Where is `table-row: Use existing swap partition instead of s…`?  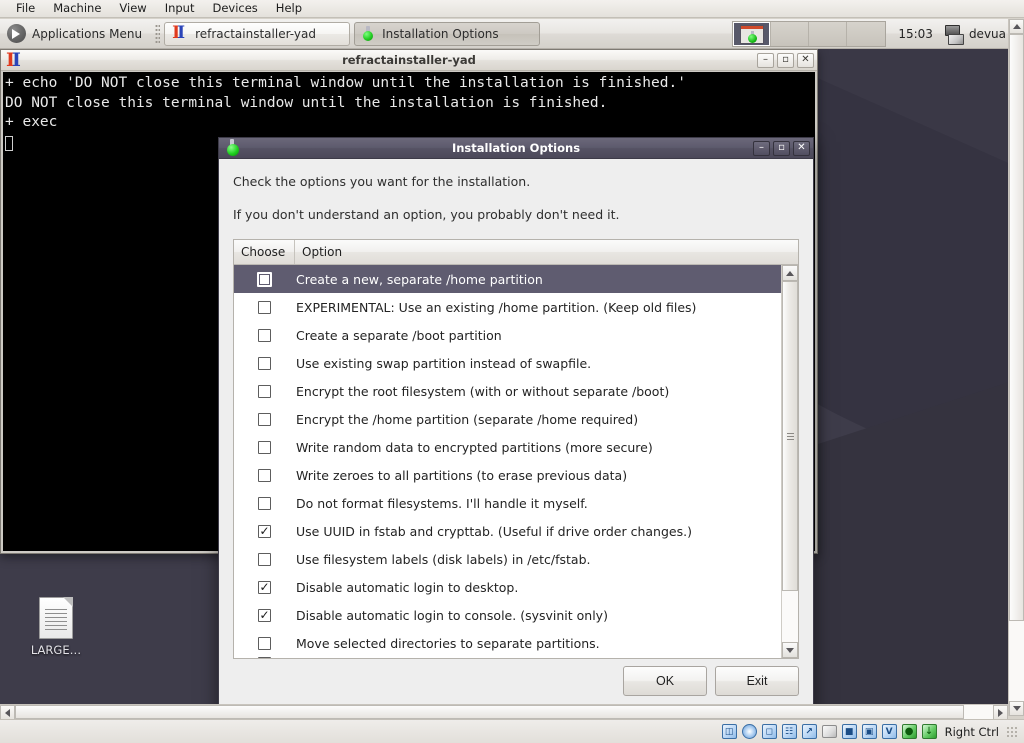 table-row: Use existing swap partition instead of s… is located at coordinates (507, 363).